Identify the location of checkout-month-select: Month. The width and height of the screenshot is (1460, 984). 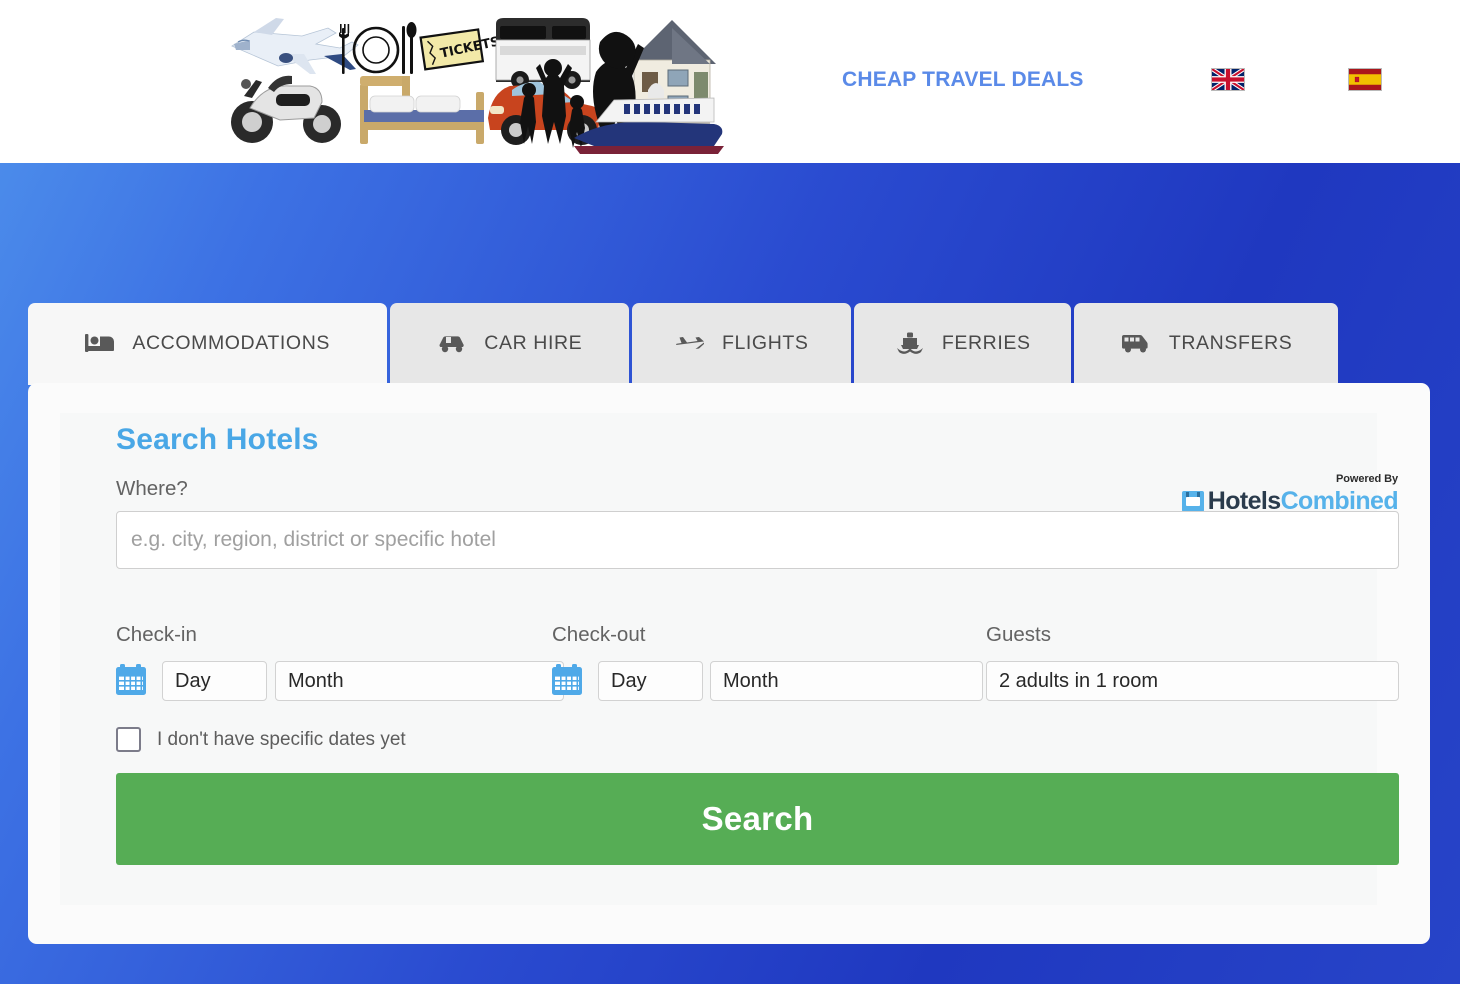
(846, 681).